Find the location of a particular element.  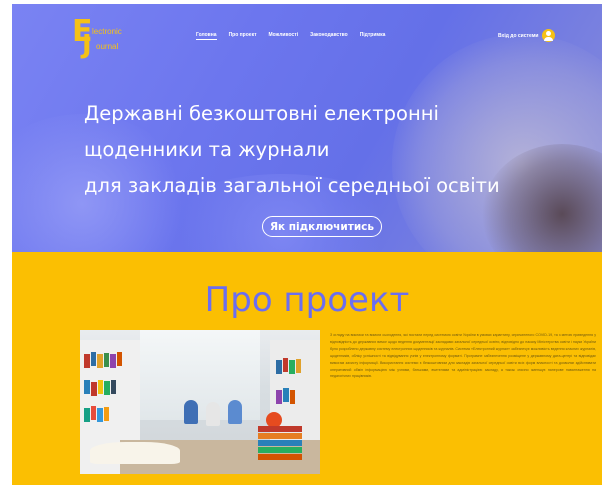

logo-text-line1: lectronic is located at coordinates (107, 31).